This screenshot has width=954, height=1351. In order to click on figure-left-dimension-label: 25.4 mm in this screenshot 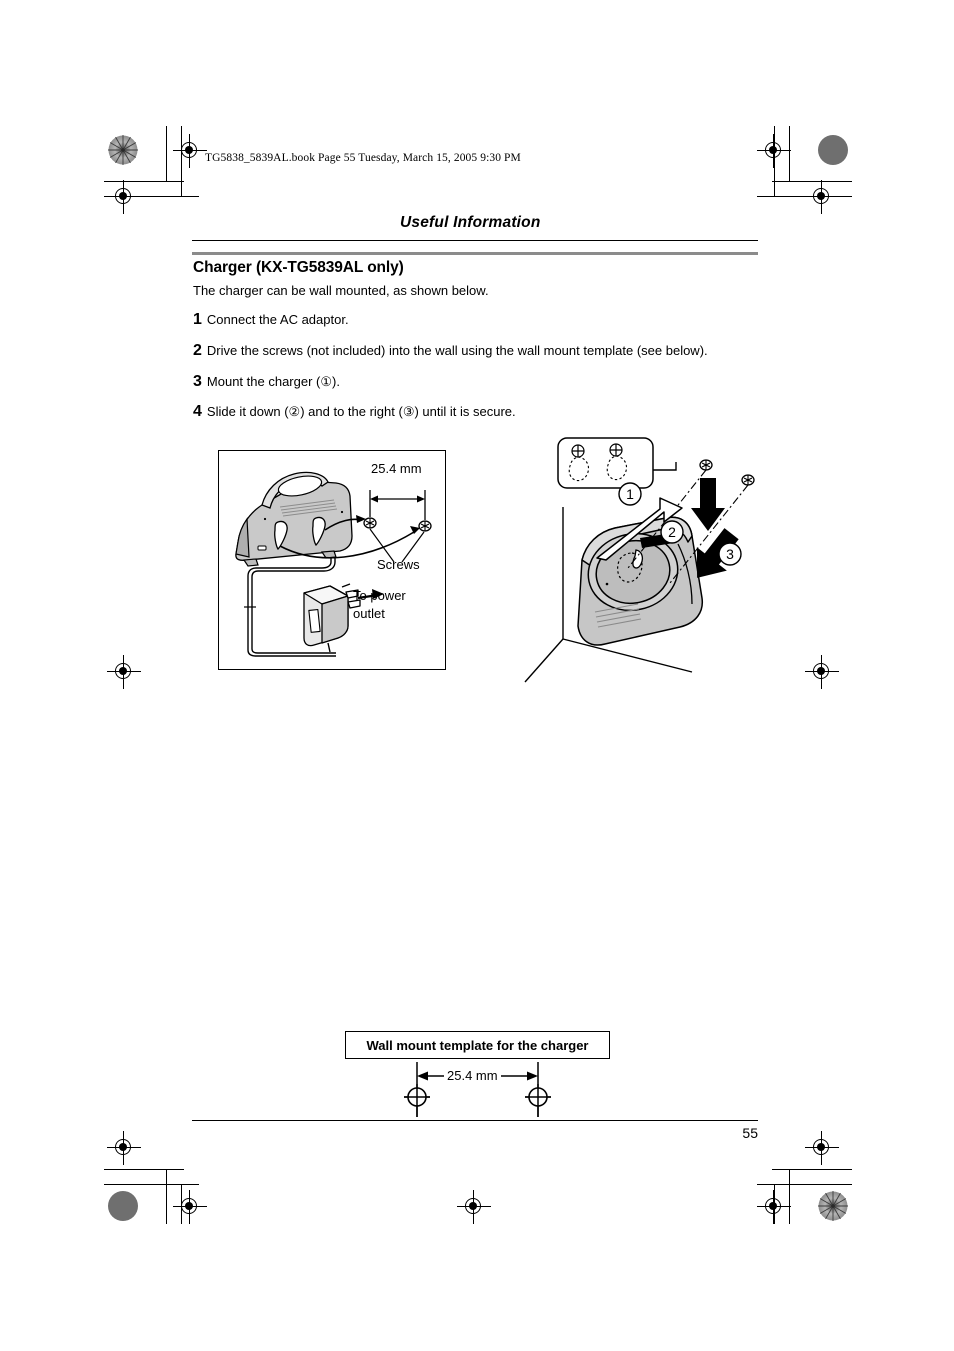, I will do `click(396, 468)`.